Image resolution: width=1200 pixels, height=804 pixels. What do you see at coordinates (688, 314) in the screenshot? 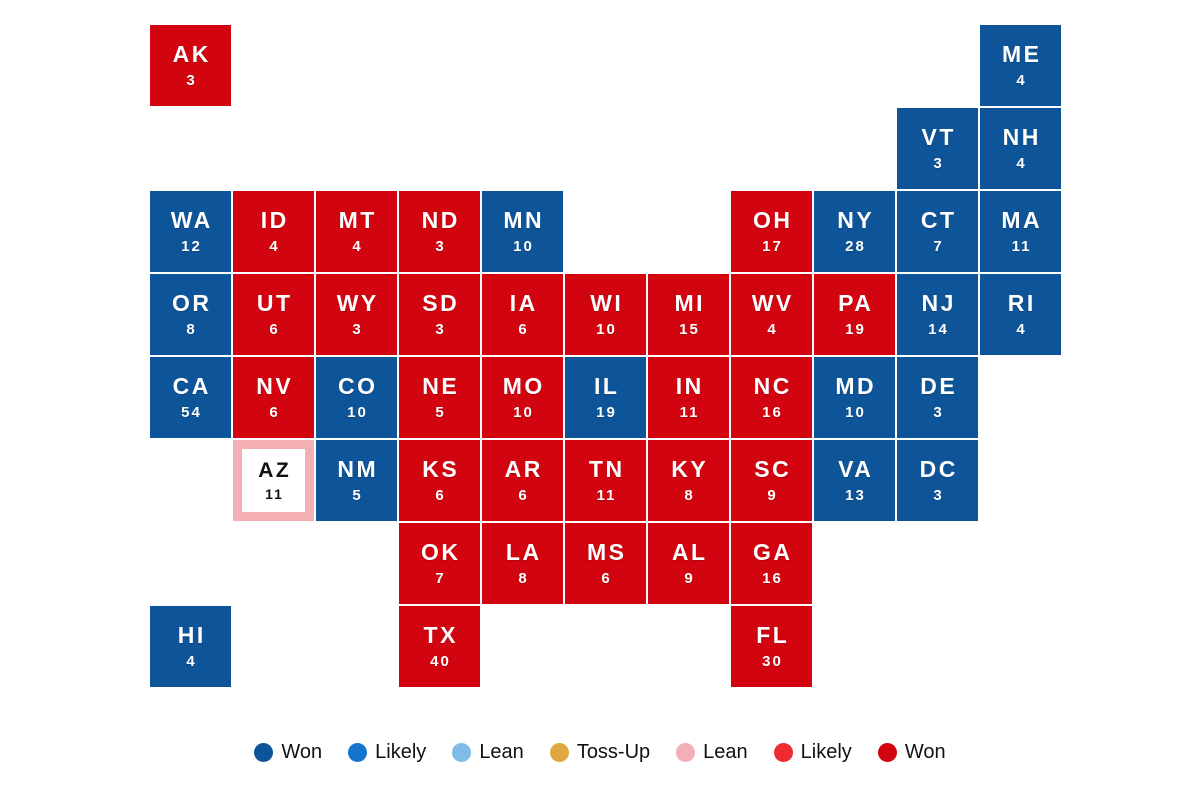
I see `state-cell-mi: MI 15` at bounding box center [688, 314].